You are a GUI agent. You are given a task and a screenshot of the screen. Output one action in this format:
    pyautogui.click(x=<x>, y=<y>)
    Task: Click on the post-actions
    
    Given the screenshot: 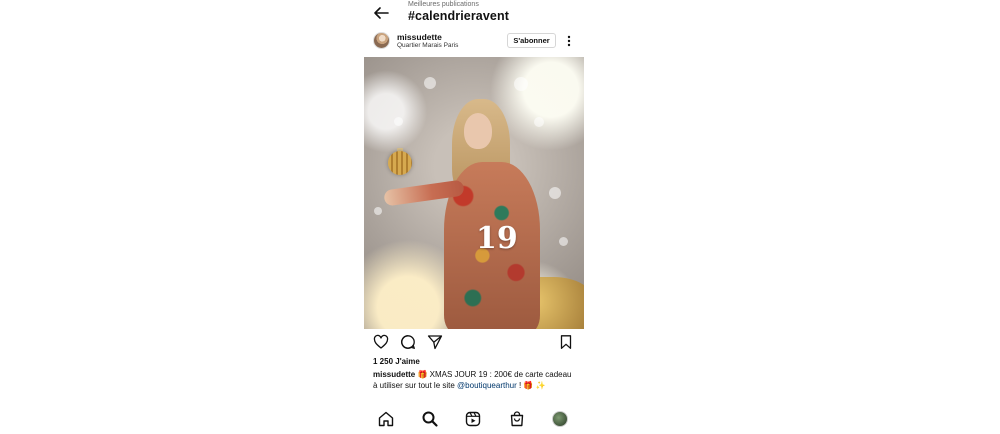 What is the action you would take?
    pyautogui.click(x=474, y=343)
    